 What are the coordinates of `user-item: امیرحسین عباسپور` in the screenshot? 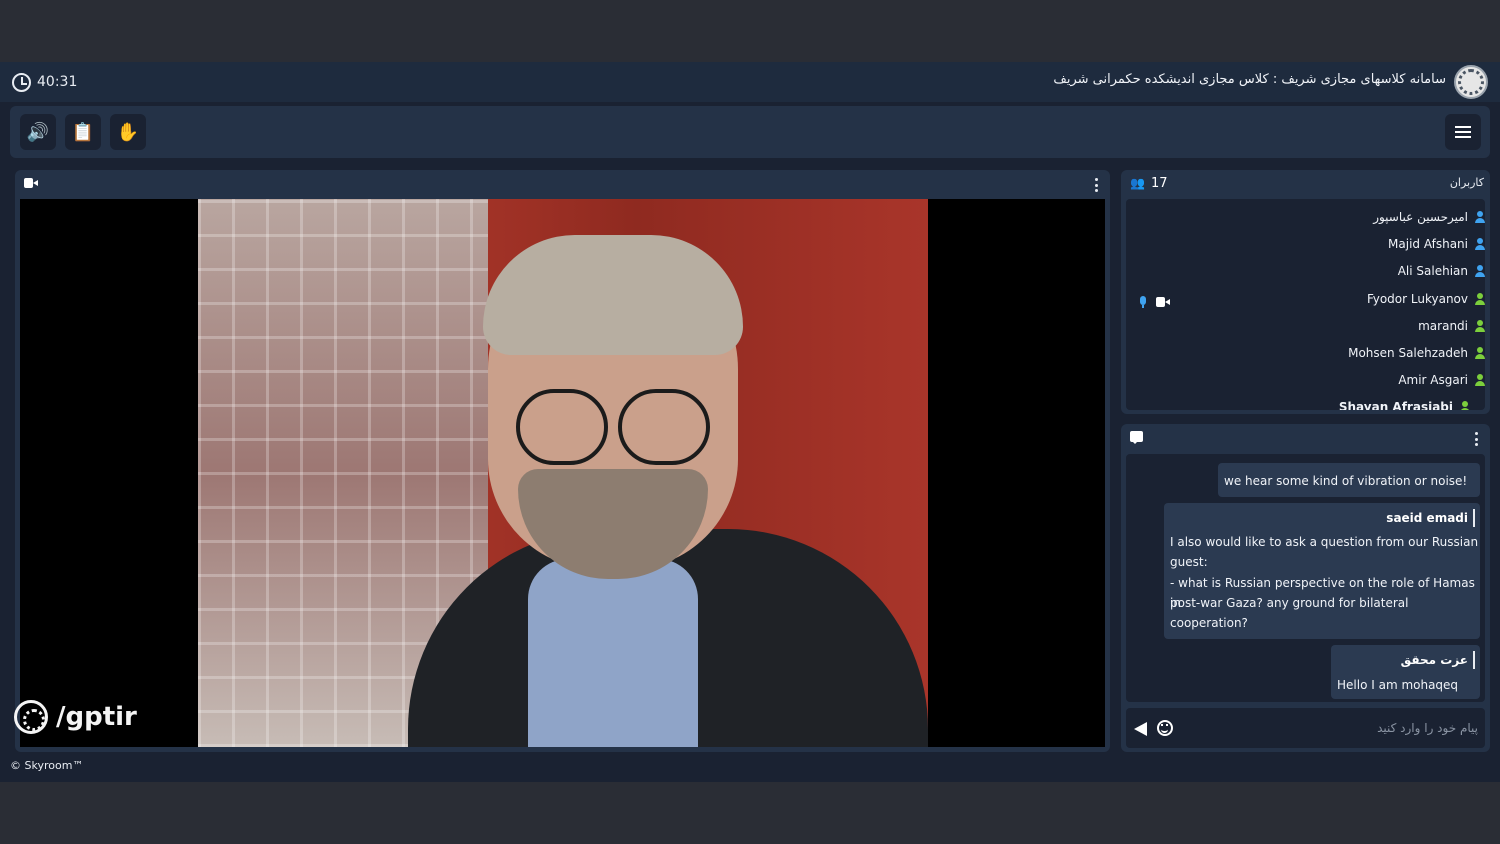 It's located at (1429, 217).